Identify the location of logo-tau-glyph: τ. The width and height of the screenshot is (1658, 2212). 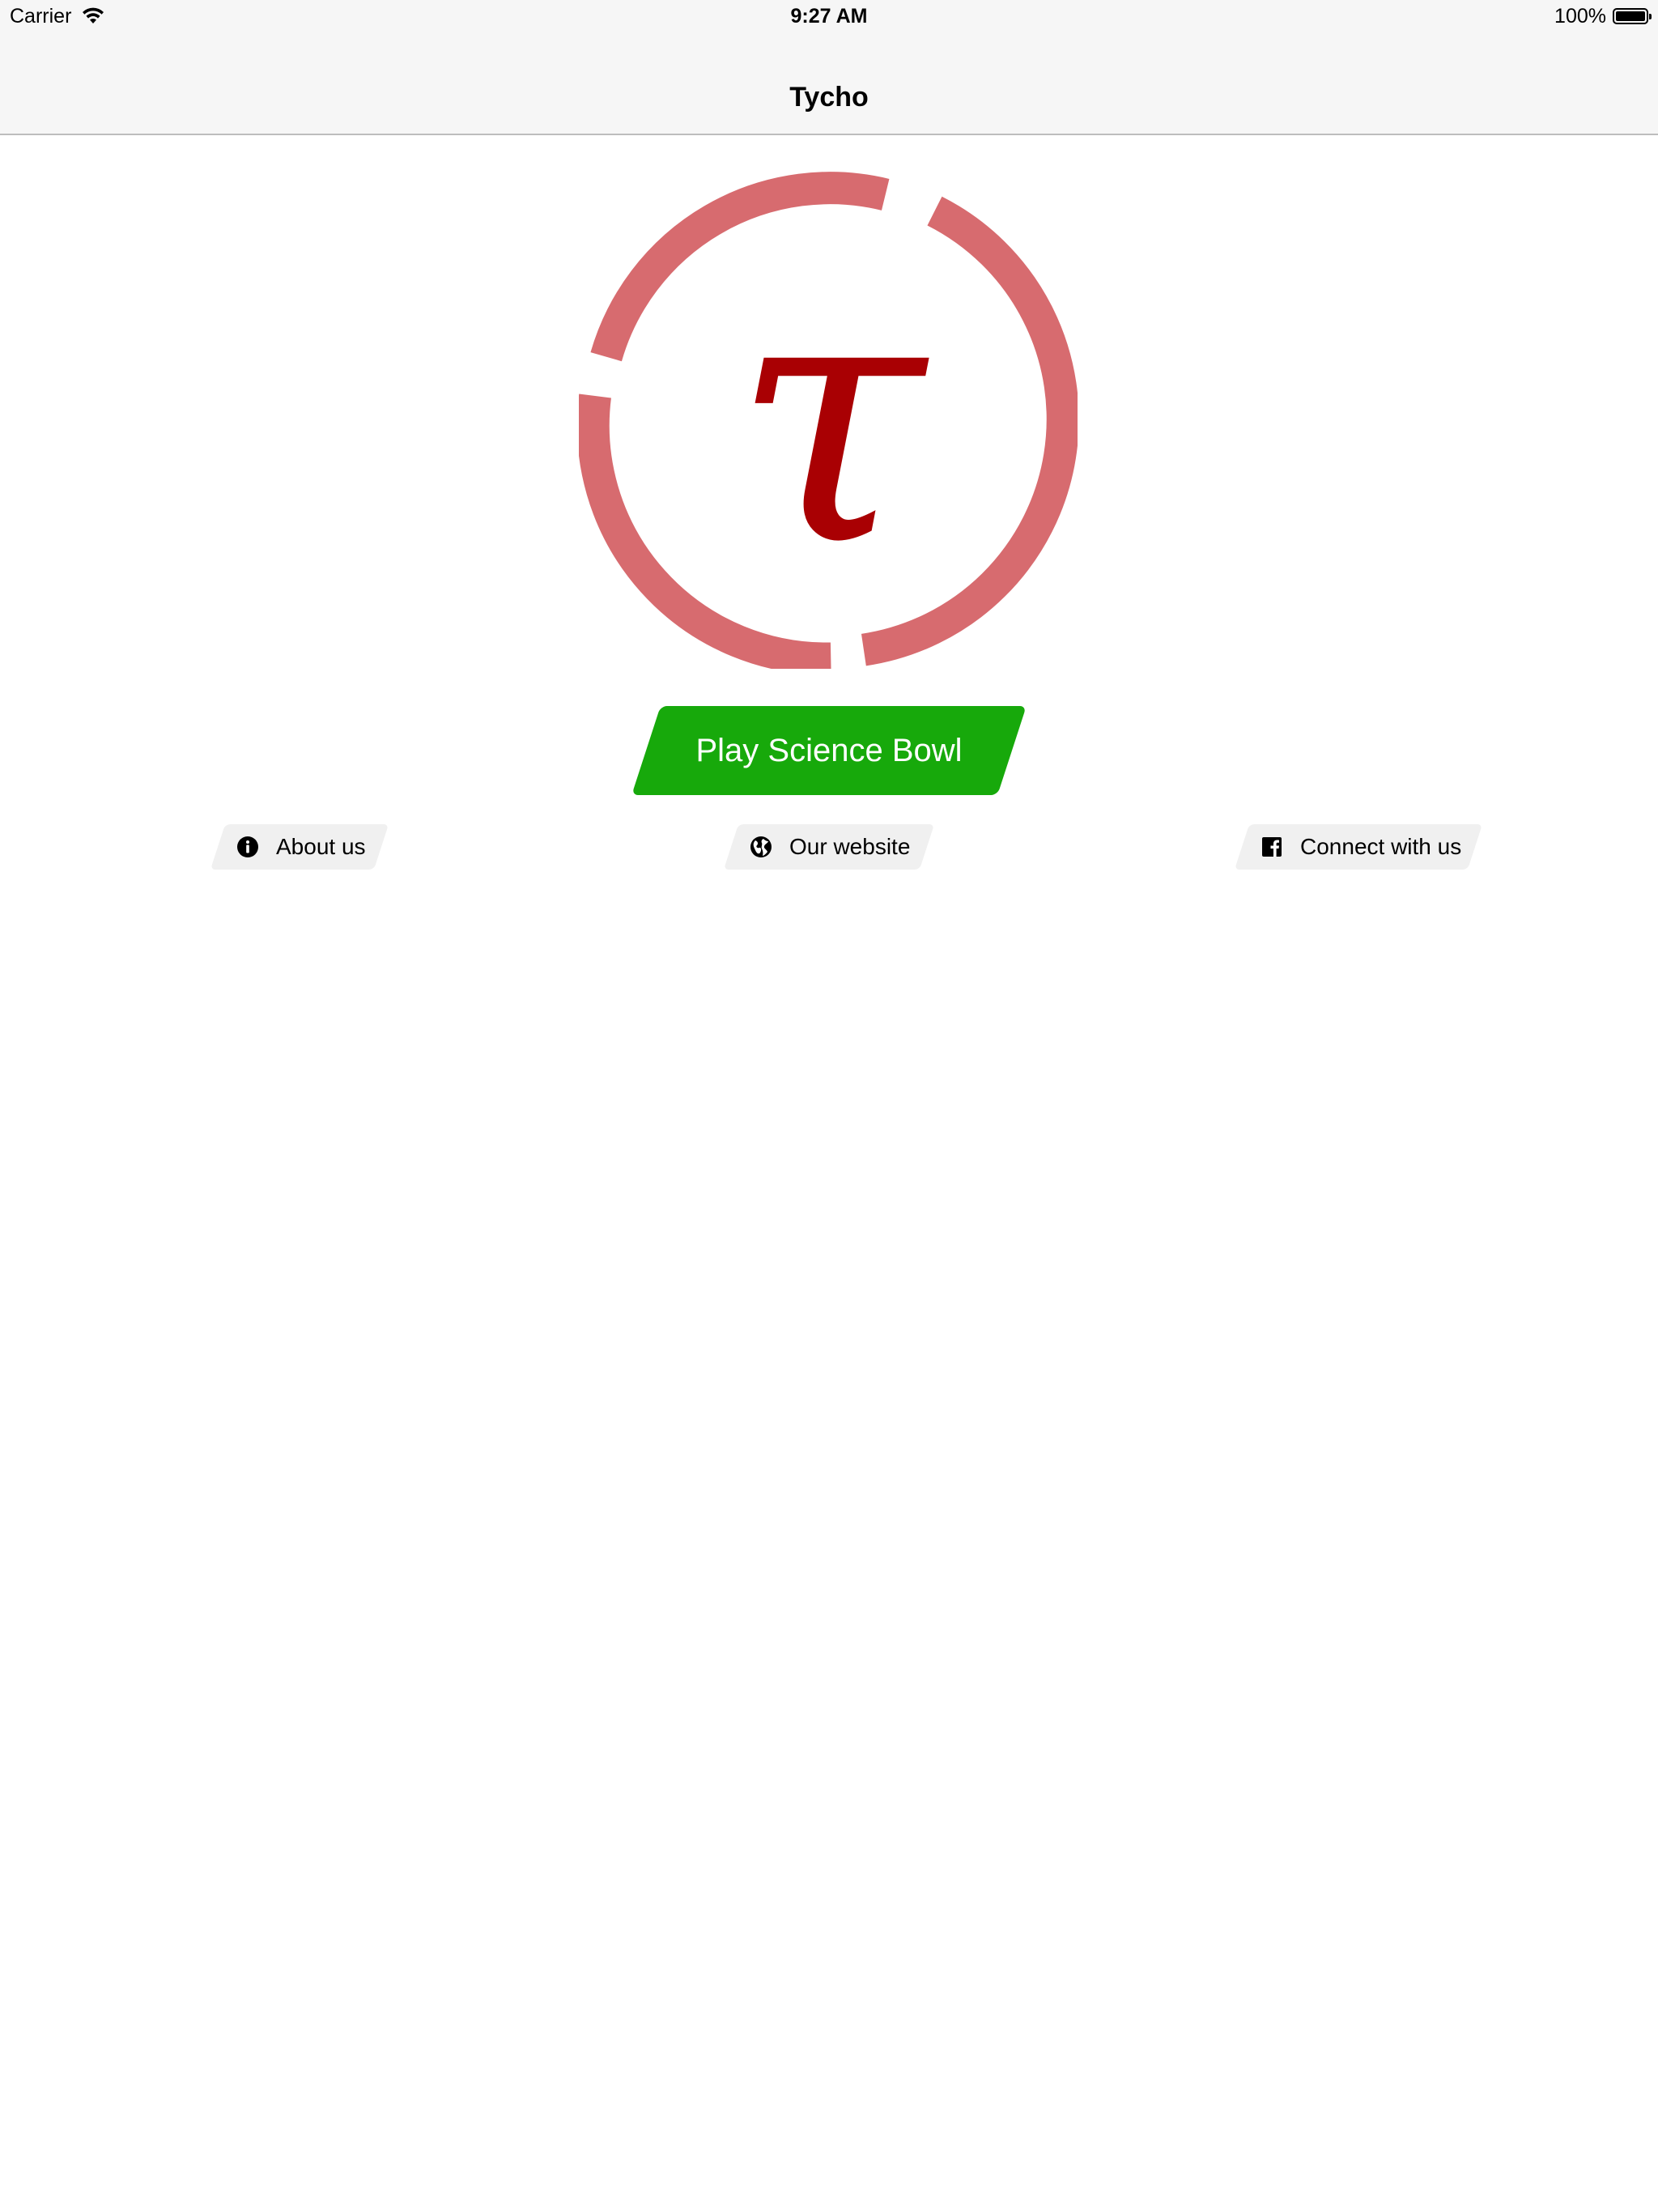
(832, 418).